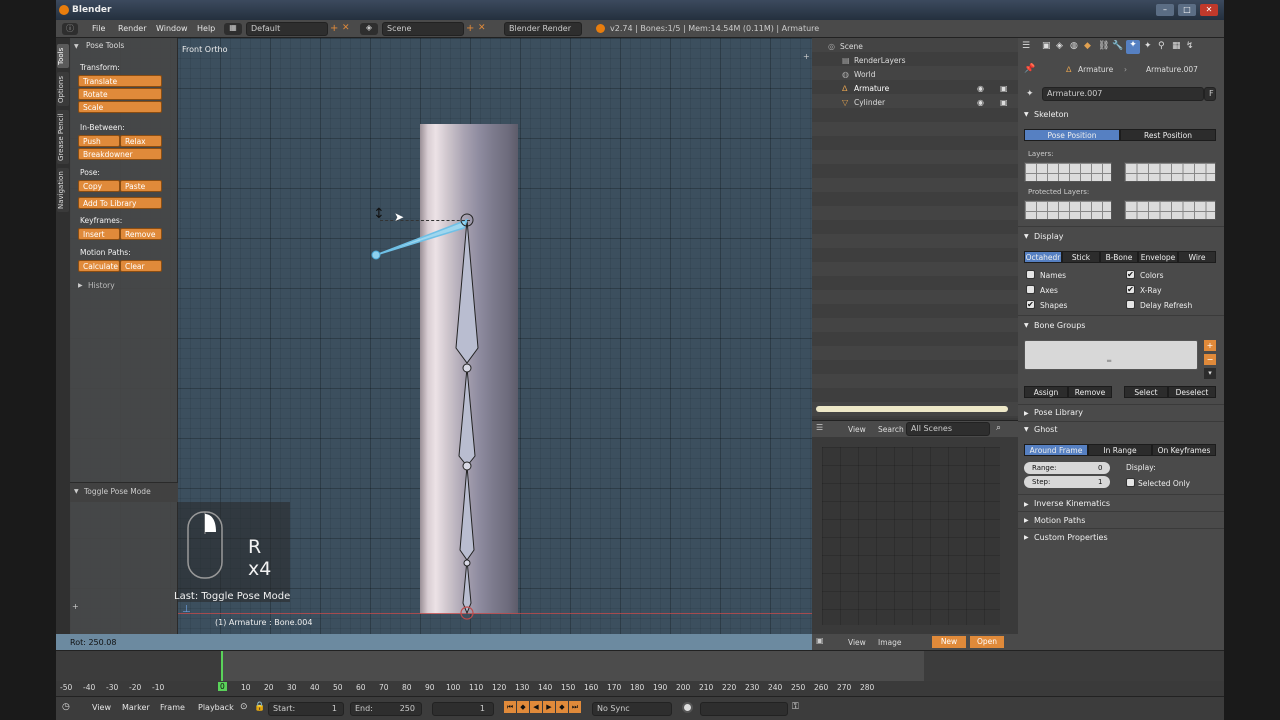 The height and width of the screenshot is (720, 1280). What do you see at coordinates (1158, 257) in the screenshot?
I see `display-envelope-toggle: Envelope` at bounding box center [1158, 257].